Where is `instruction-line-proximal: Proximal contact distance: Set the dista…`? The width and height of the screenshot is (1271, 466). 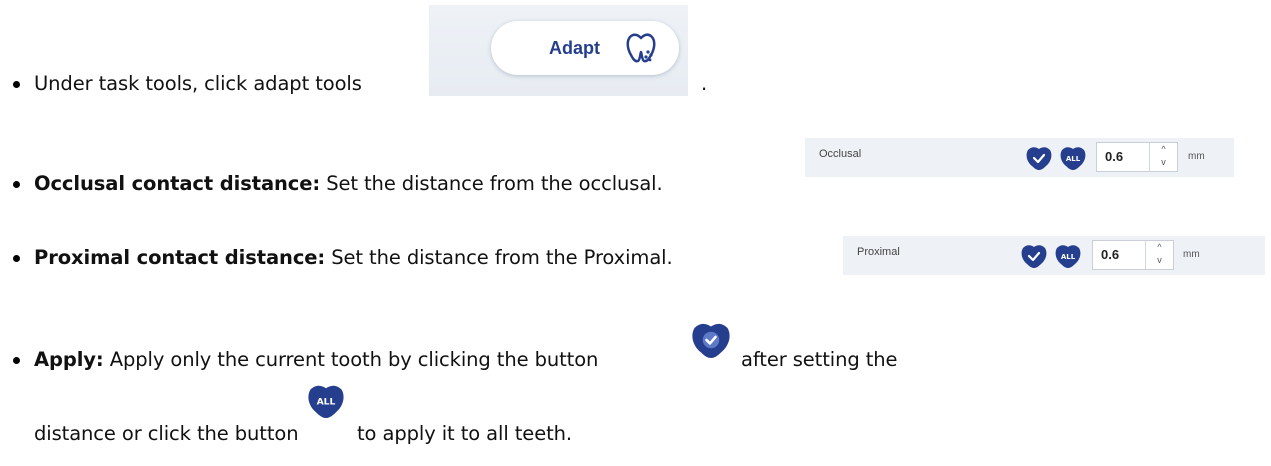 instruction-line-proximal: Proximal contact distance: Set the dista… is located at coordinates (353, 257).